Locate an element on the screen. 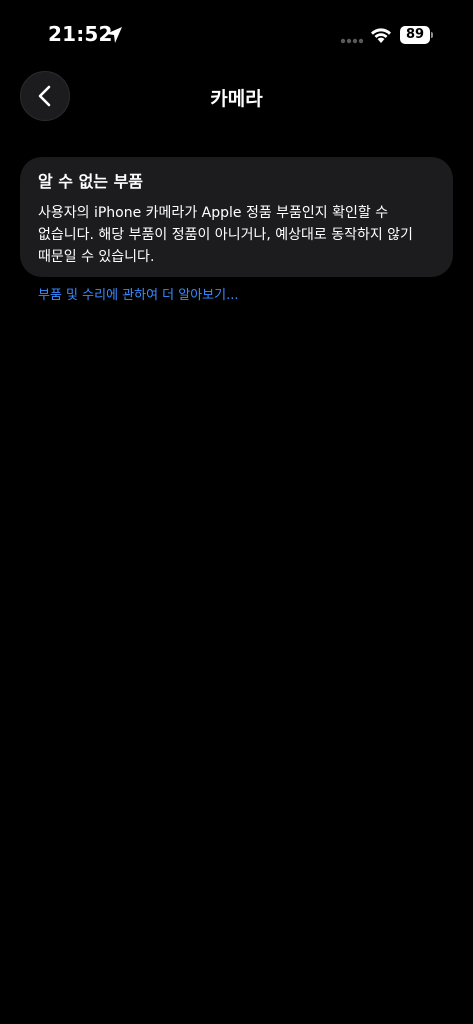 The width and height of the screenshot is (473, 1024). battery-level: 89 is located at coordinates (415, 34).